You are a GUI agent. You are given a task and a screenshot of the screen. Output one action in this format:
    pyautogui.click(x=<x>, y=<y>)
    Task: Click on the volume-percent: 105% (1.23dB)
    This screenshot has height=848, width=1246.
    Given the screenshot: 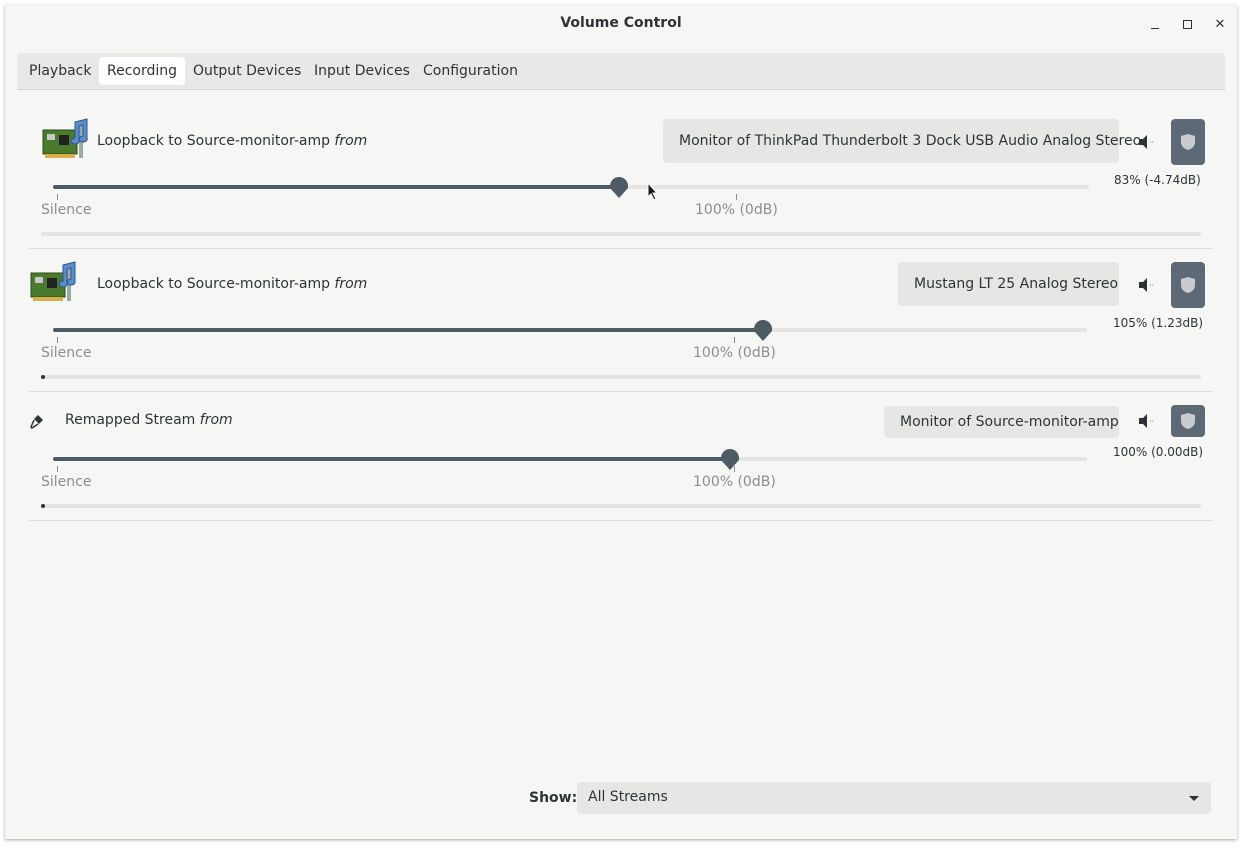 What is the action you would take?
    pyautogui.click(x=1158, y=323)
    